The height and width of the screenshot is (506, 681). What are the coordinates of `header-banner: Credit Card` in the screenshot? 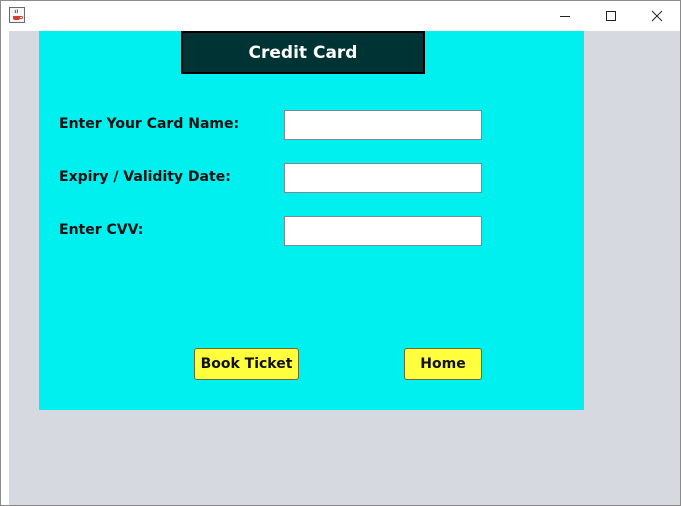 It's located at (303, 52).